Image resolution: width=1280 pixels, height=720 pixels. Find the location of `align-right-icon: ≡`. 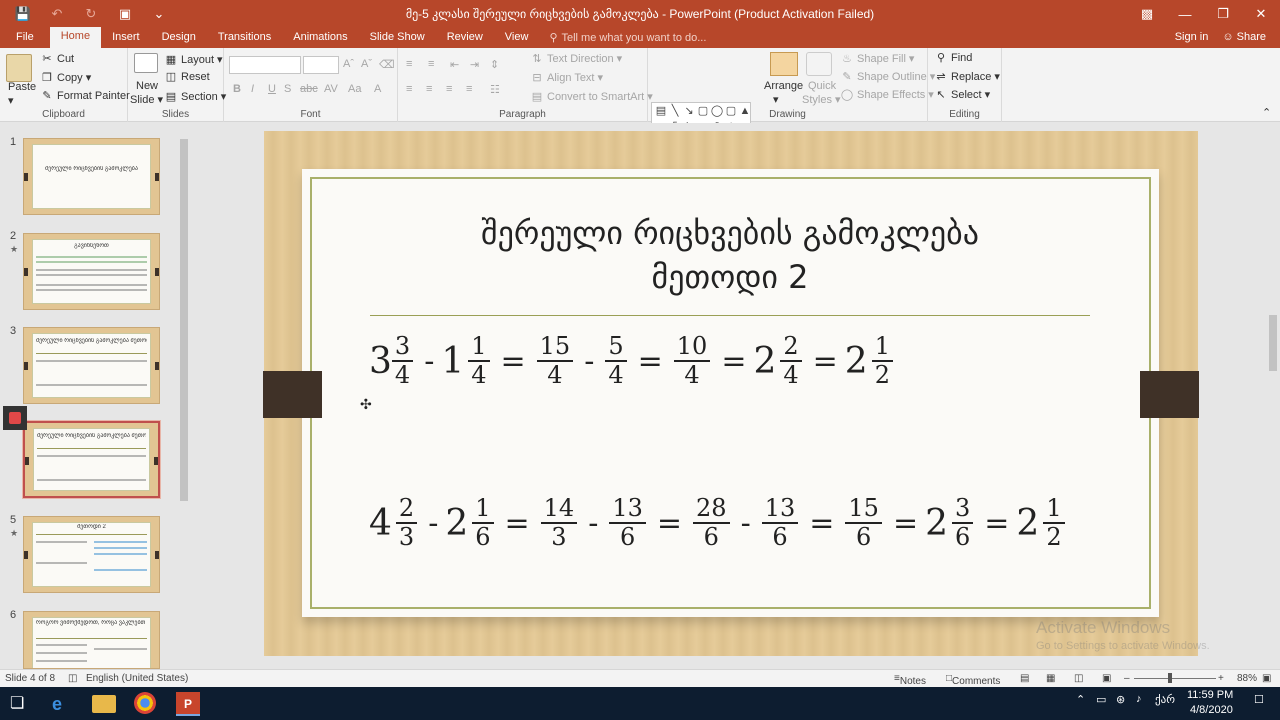

align-right-icon: ≡ is located at coordinates (449, 89).